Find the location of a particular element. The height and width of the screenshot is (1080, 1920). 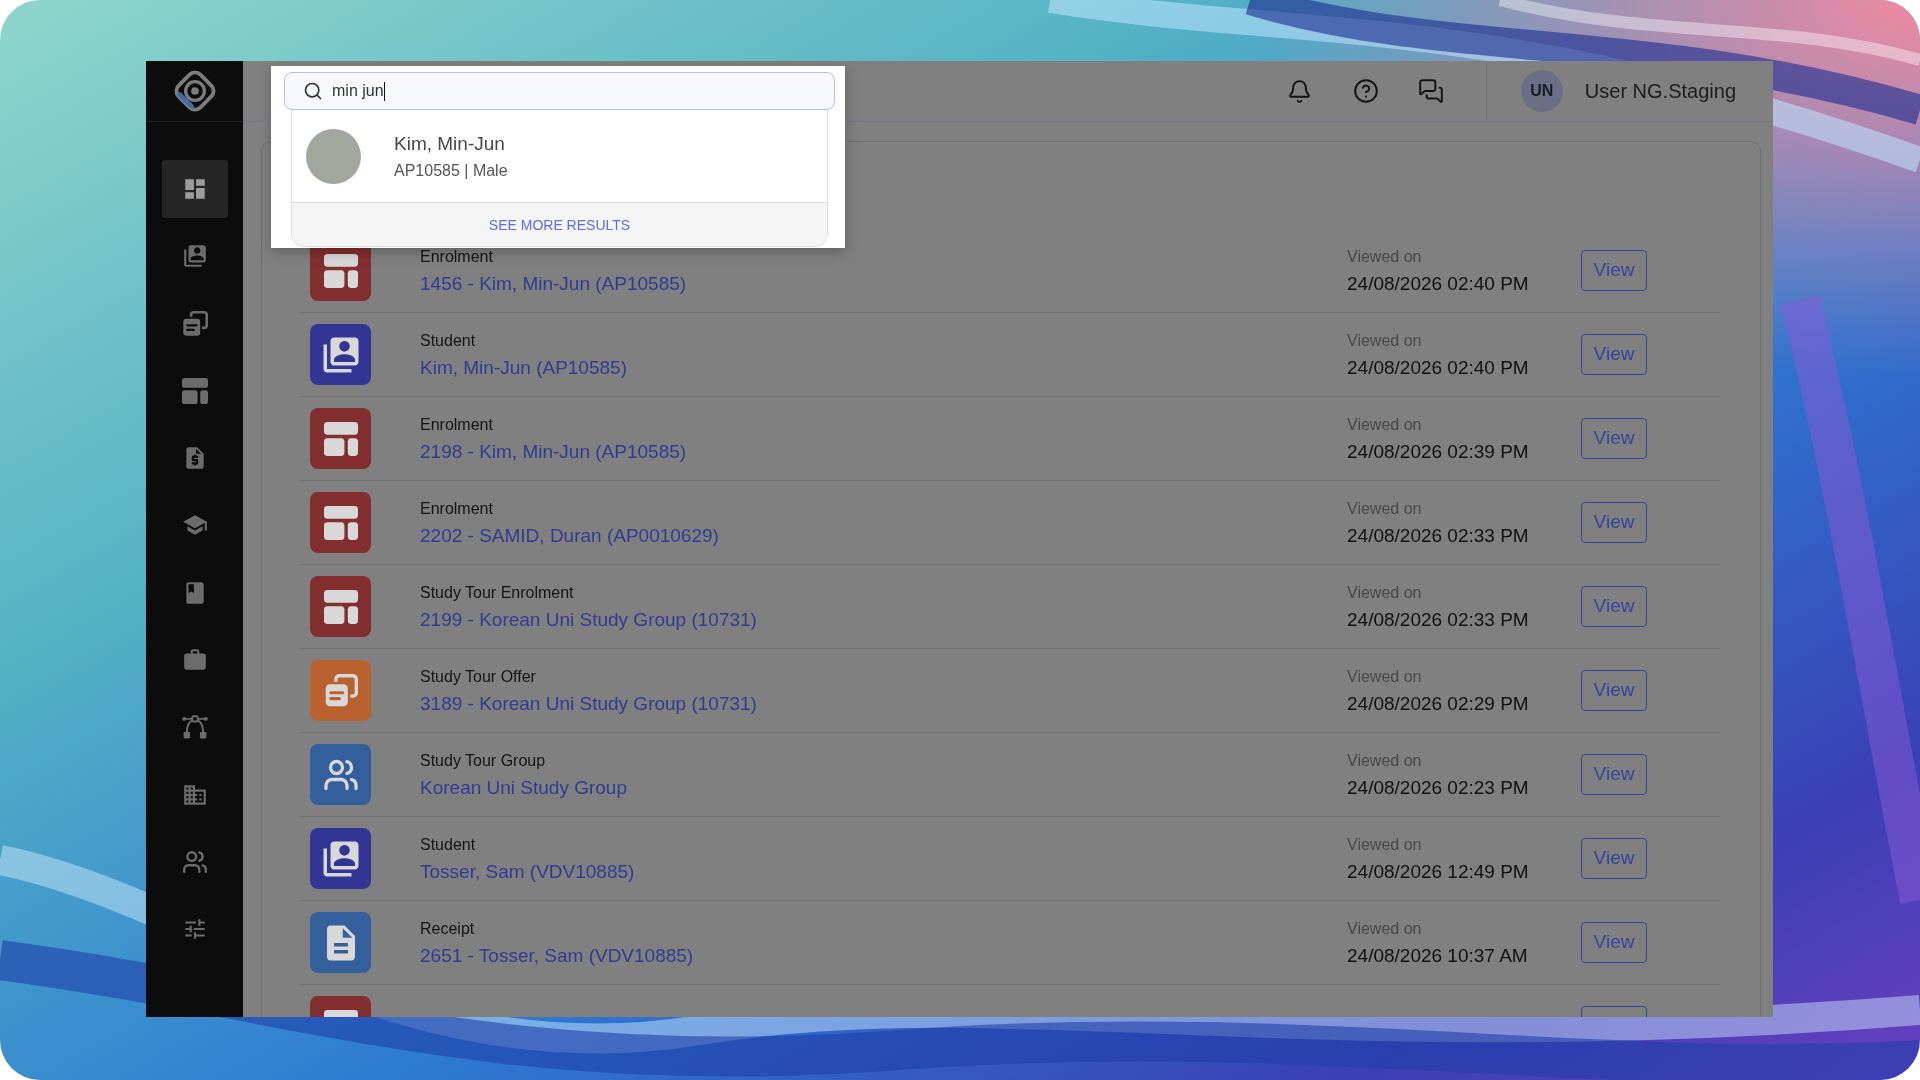

avatar-photo-placeholder is located at coordinates (333, 156).